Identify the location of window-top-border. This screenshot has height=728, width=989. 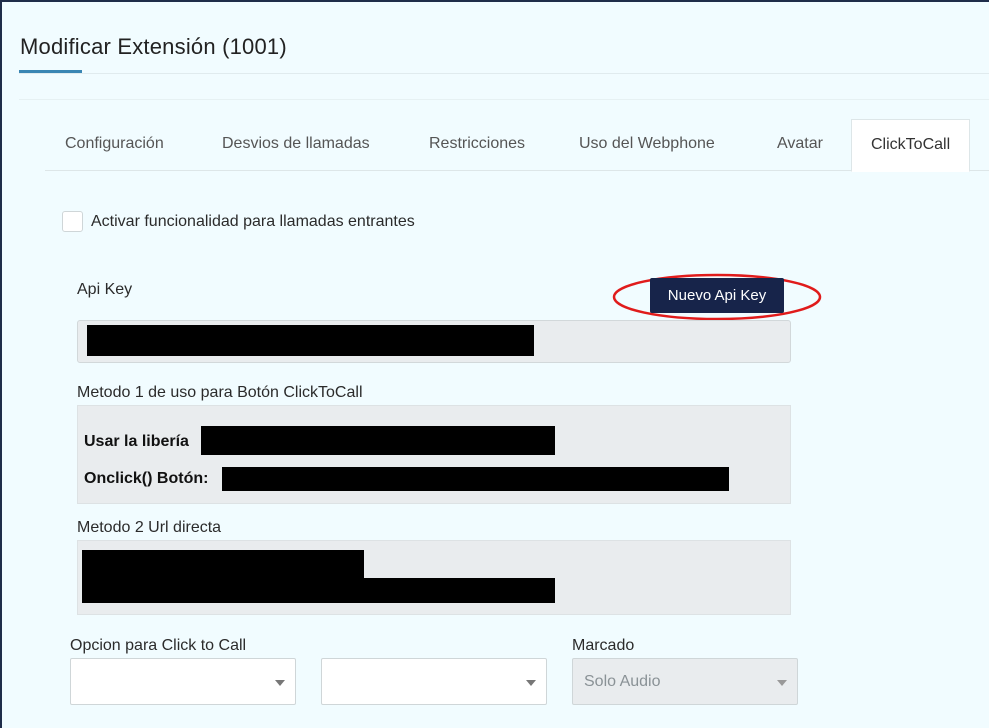
(494, 1).